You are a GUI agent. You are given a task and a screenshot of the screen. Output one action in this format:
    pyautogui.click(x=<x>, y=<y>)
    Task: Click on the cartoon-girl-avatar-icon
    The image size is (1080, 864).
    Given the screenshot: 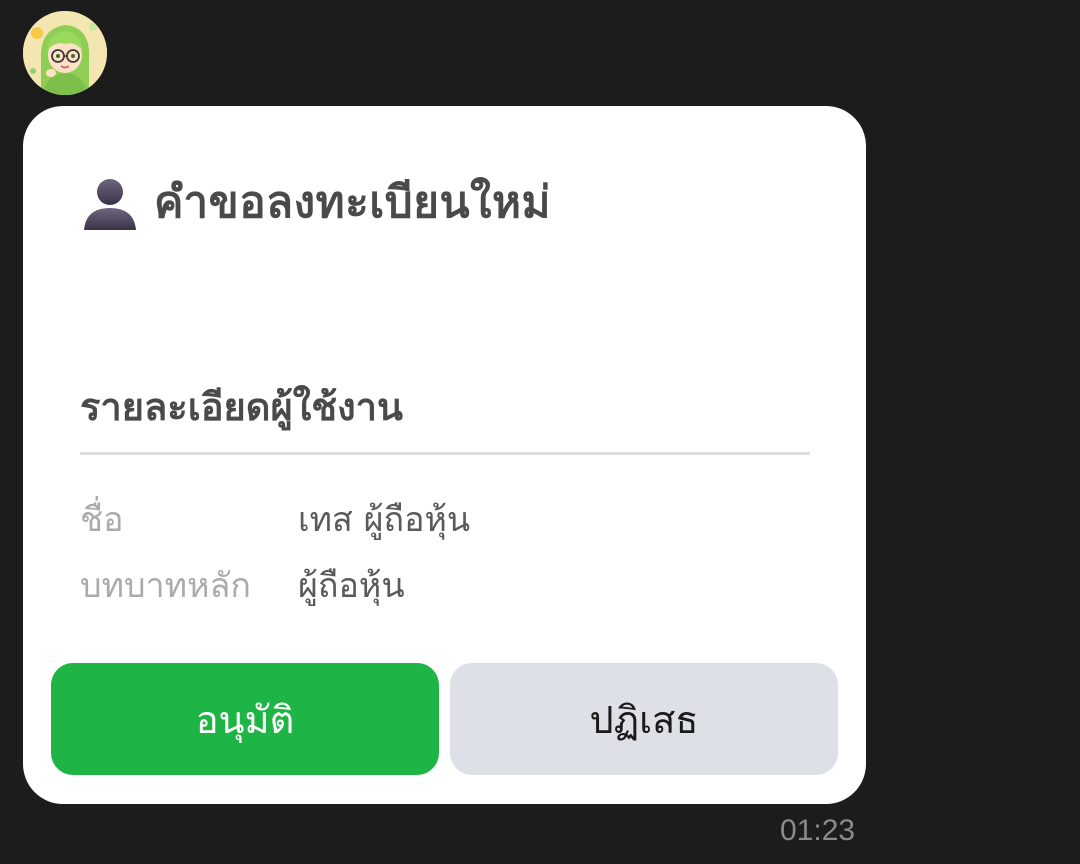 What is the action you would take?
    pyautogui.click(x=65, y=53)
    